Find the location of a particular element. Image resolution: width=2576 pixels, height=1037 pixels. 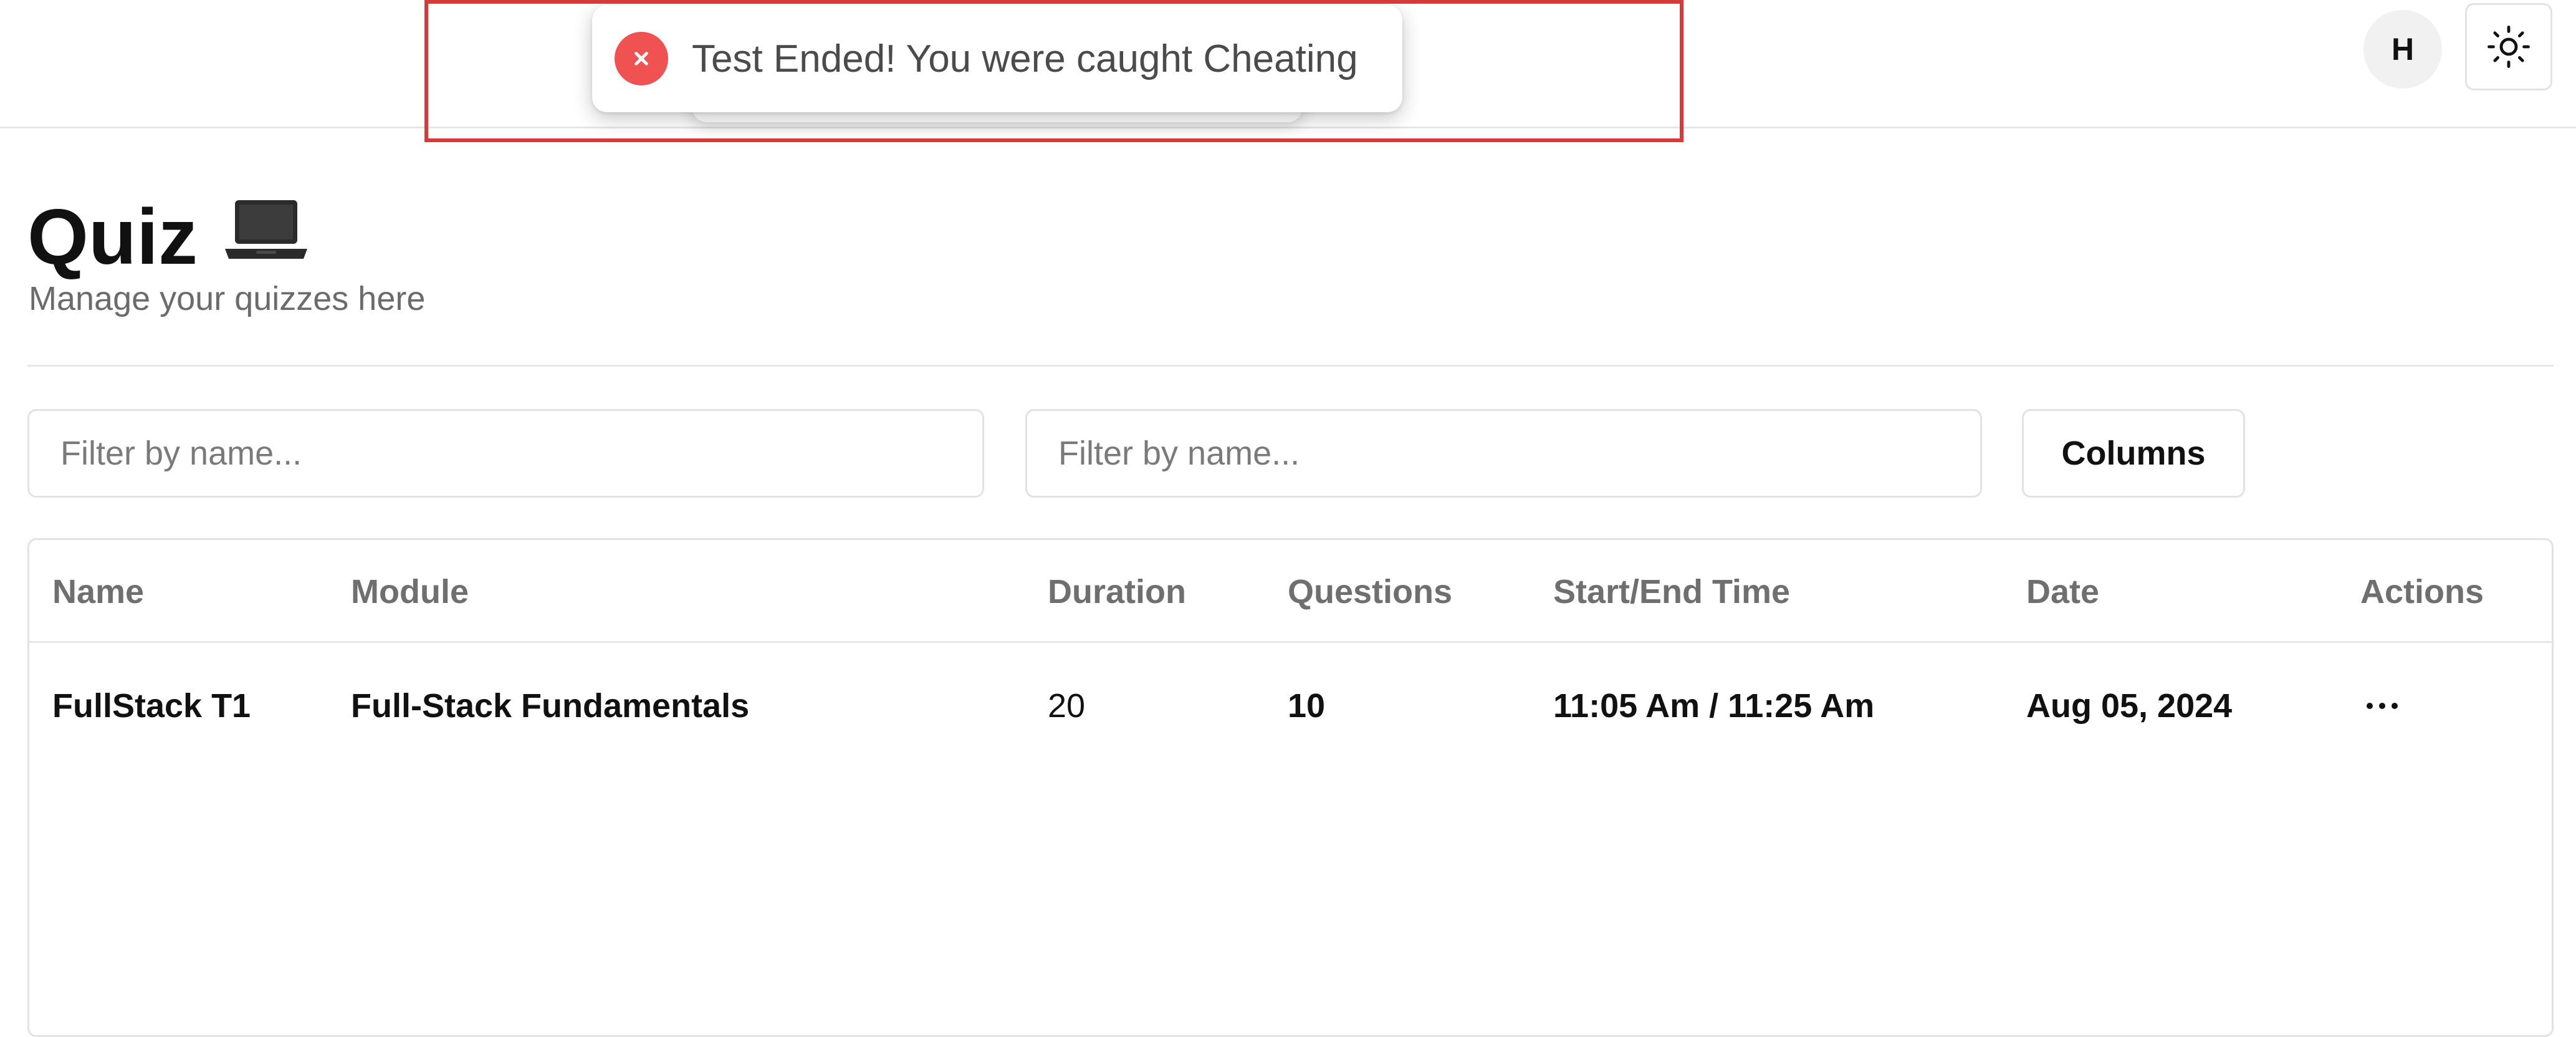

header-name: Name is located at coordinates (98, 591).